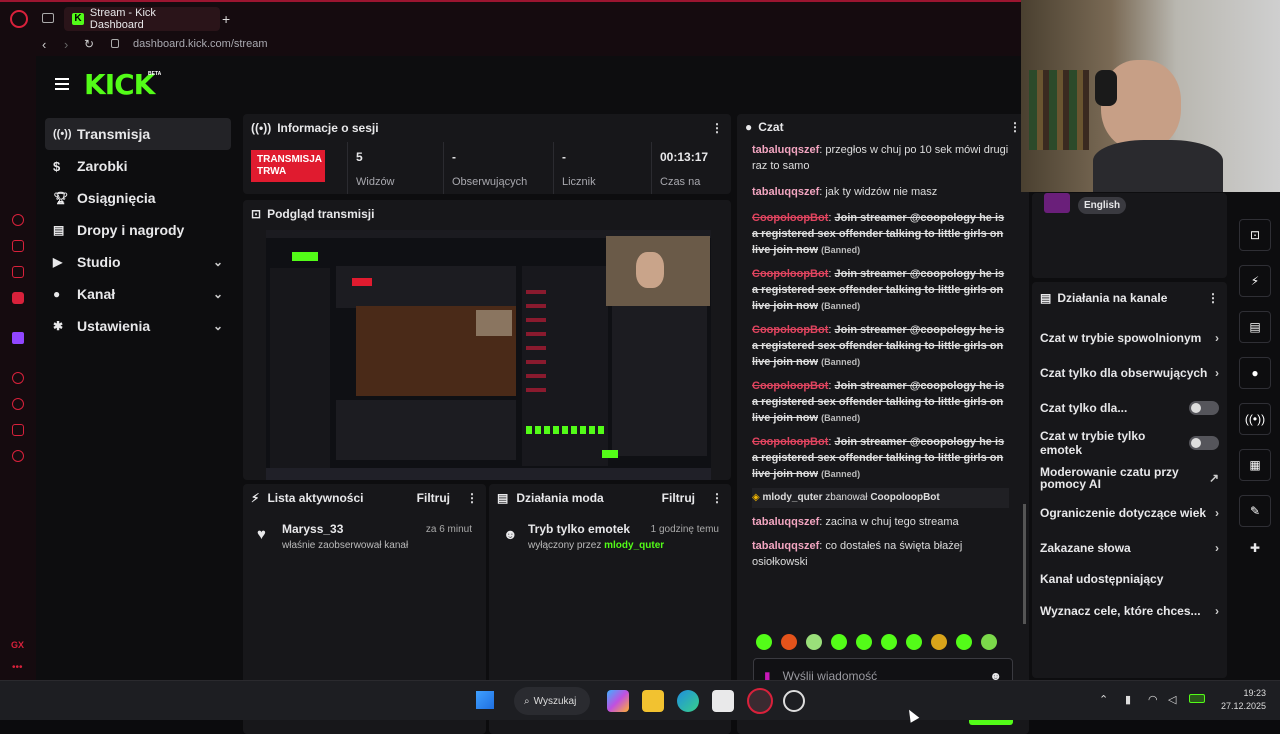  Describe the element at coordinates (18, 378) in the screenshot. I see `player-icon` at that location.